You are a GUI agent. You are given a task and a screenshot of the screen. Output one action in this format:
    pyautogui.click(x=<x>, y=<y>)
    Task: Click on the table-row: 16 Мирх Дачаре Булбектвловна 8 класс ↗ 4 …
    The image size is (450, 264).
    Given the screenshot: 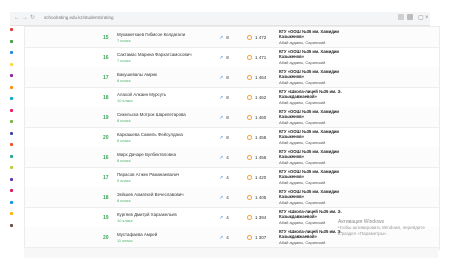 What is the action you would take?
    pyautogui.click(x=232, y=157)
    